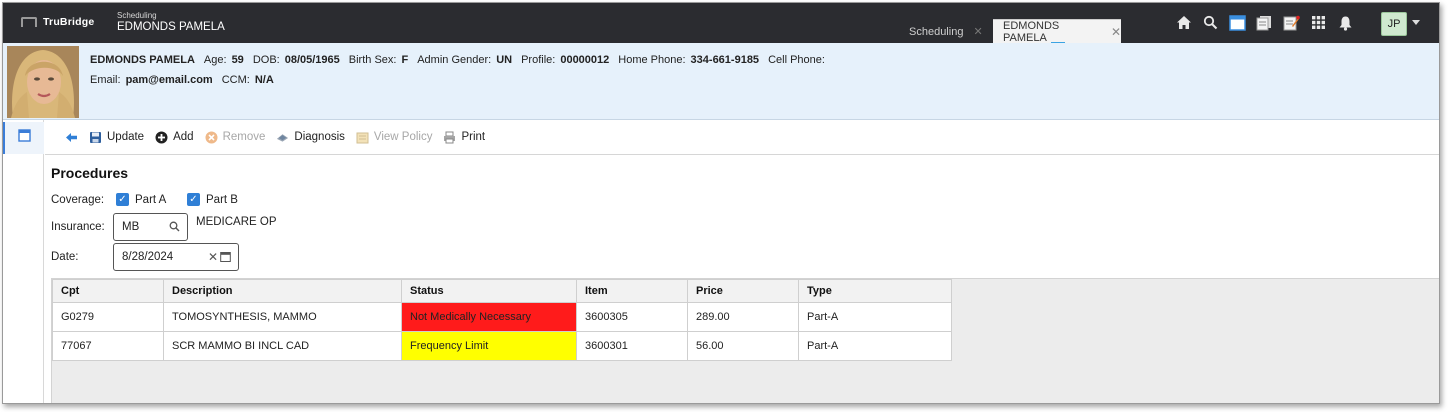 This screenshot has width=1448, height=412. I want to click on column-header-price: Price, so click(743, 291).